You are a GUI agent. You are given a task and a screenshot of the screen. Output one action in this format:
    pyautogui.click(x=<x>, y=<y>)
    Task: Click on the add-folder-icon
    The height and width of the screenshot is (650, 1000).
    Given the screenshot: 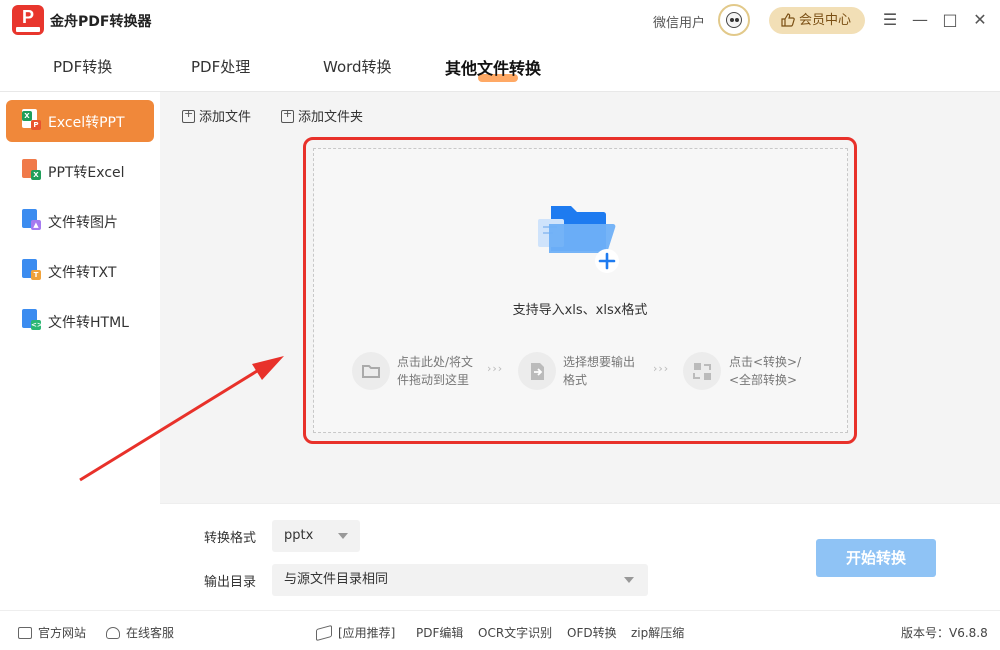 What is the action you would take?
    pyautogui.click(x=287, y=115)
    